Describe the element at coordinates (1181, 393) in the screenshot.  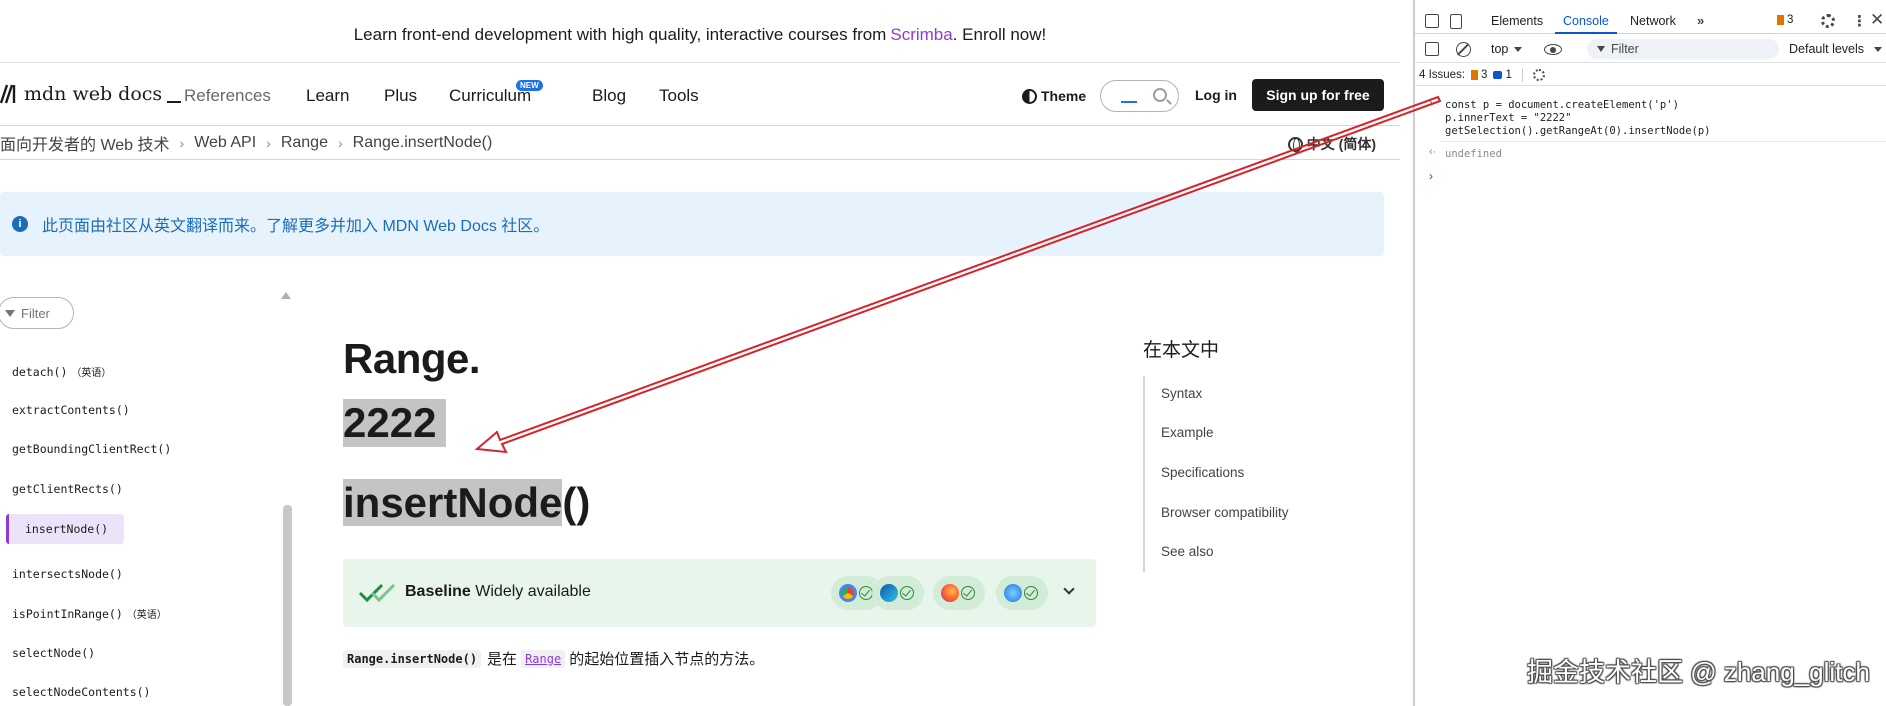
I see `toc-item-syntax: Syntax` at that location.